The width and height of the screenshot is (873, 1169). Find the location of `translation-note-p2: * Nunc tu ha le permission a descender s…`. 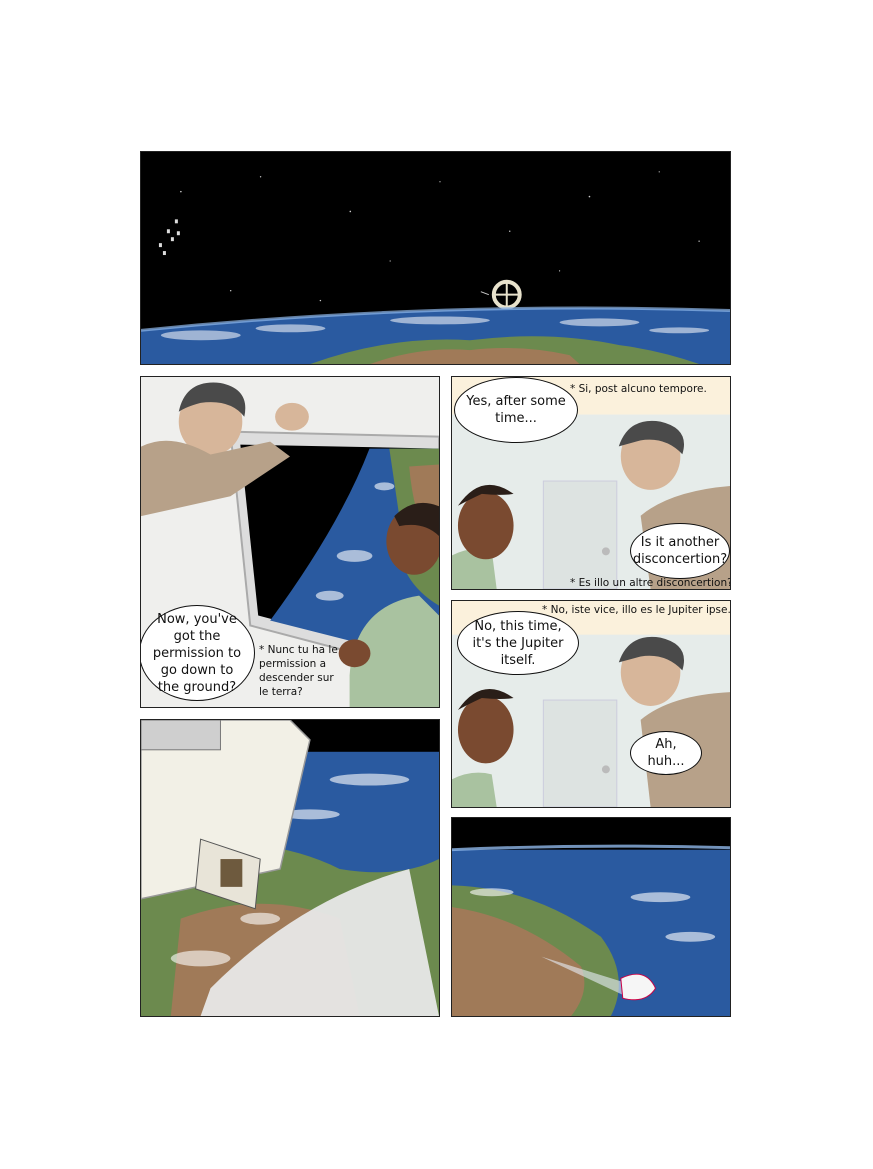

translation-note-p2: * Nunc tu ha le permission a descender s… is located at coordinates (298, 671).